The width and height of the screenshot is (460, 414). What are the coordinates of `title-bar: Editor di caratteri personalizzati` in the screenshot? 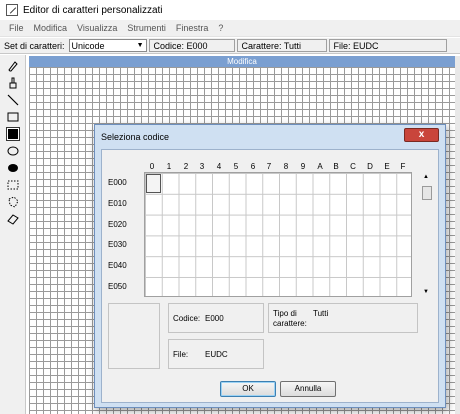 It's located at (230, 10).